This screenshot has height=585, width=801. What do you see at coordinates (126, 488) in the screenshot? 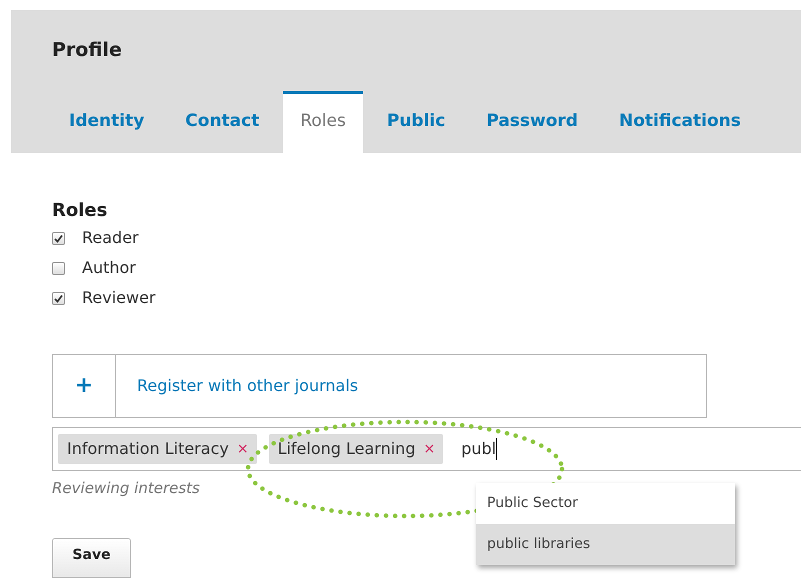
I see `field-hint: Reviewing interests` at bounding box center [126, 488].